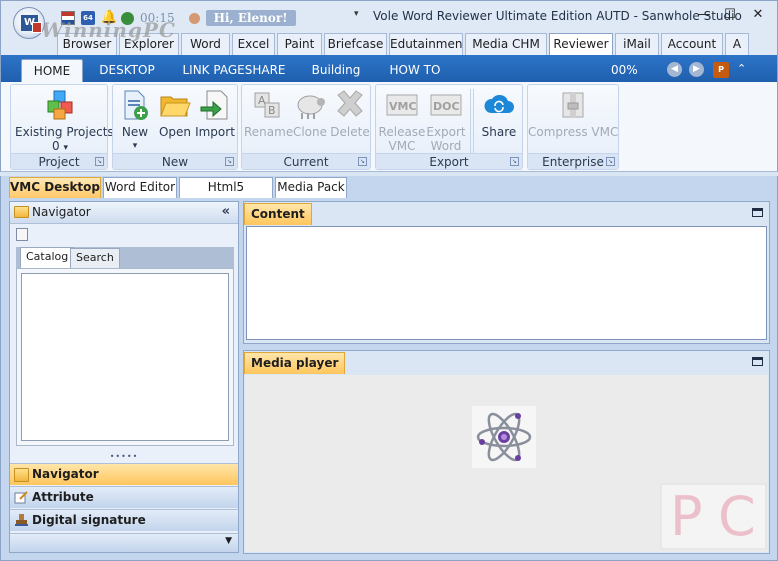 This screenshot has width=778, height=561. I want to click on collapse-panel-icon: «, so click(226, 211).